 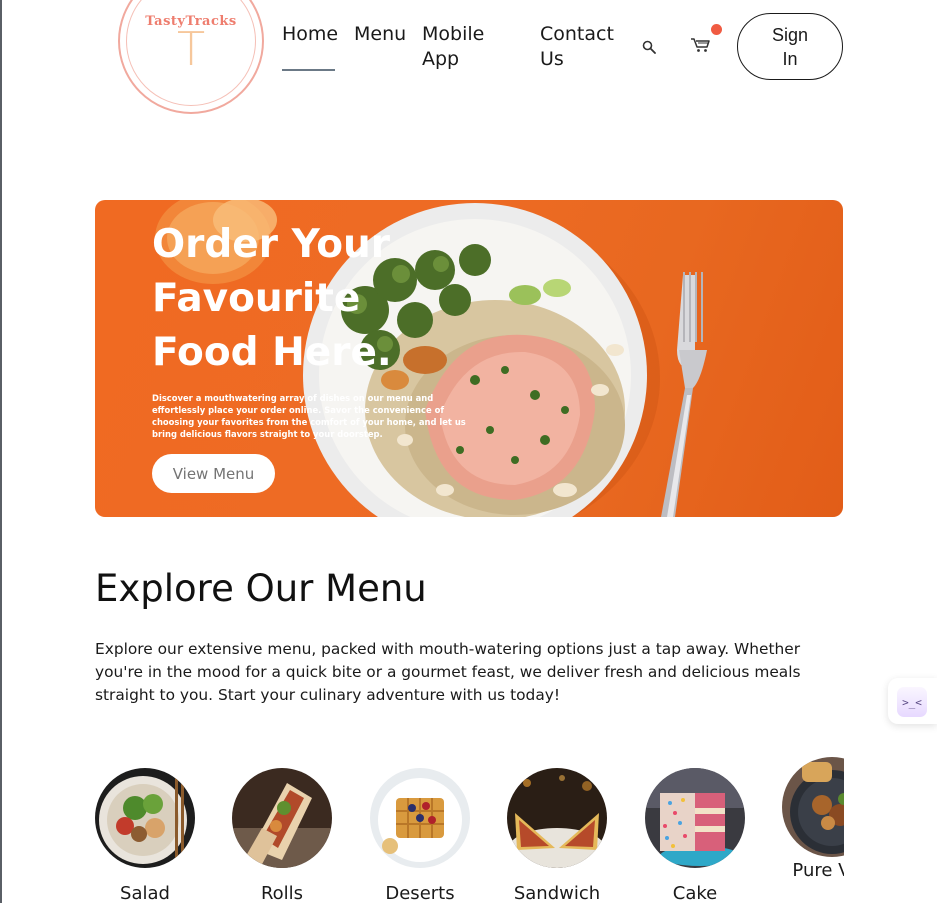 I want to click on category-label: Salad, so click(x=145, y=893).